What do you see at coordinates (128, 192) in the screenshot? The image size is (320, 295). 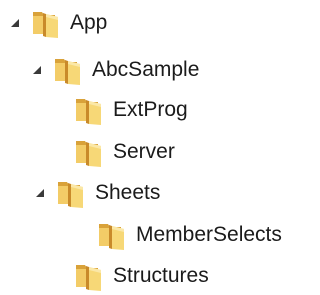 I see `tree-item-label: Sheets` at bounding box center [128, 192].